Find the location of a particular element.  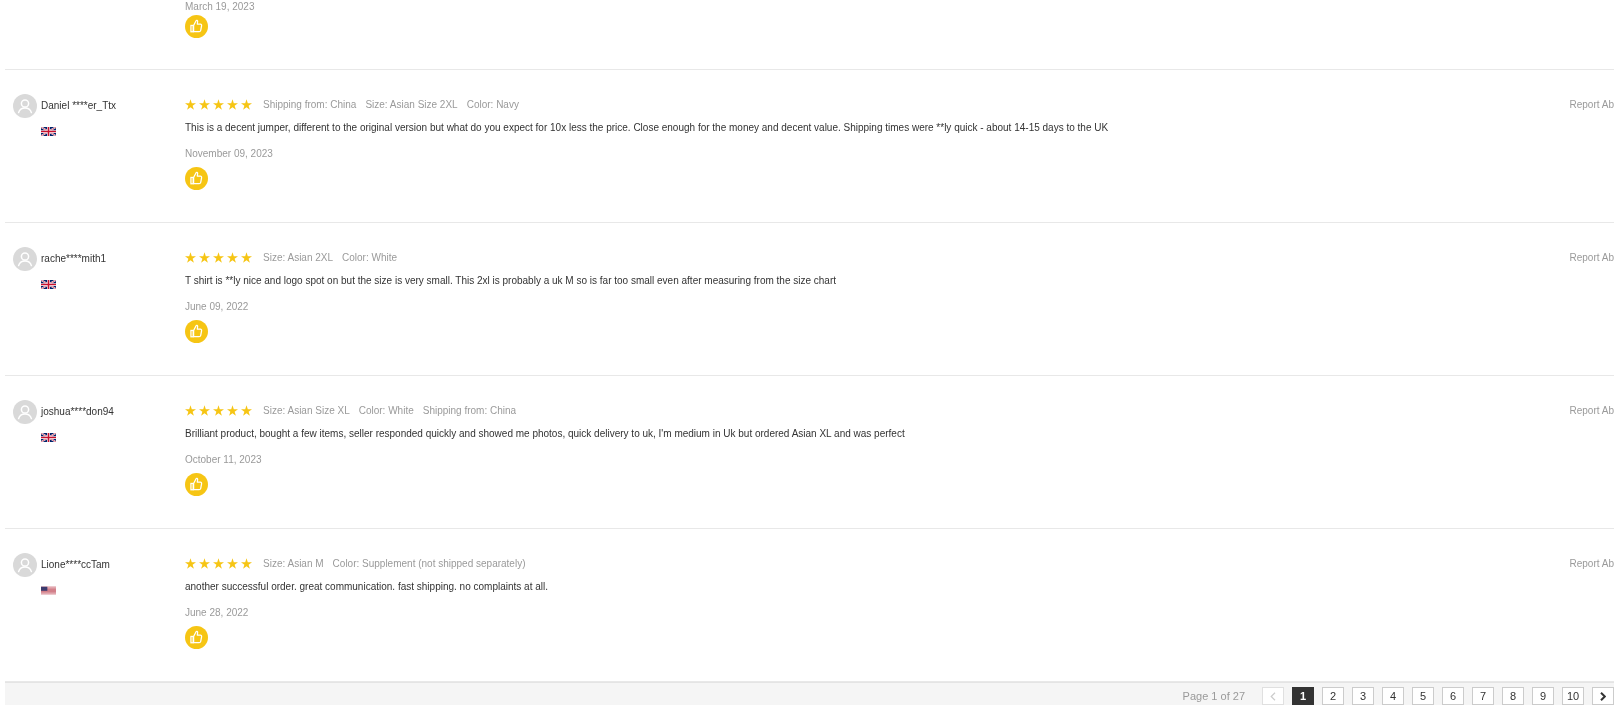

next-page-button is located at coordinates (1603, 696).